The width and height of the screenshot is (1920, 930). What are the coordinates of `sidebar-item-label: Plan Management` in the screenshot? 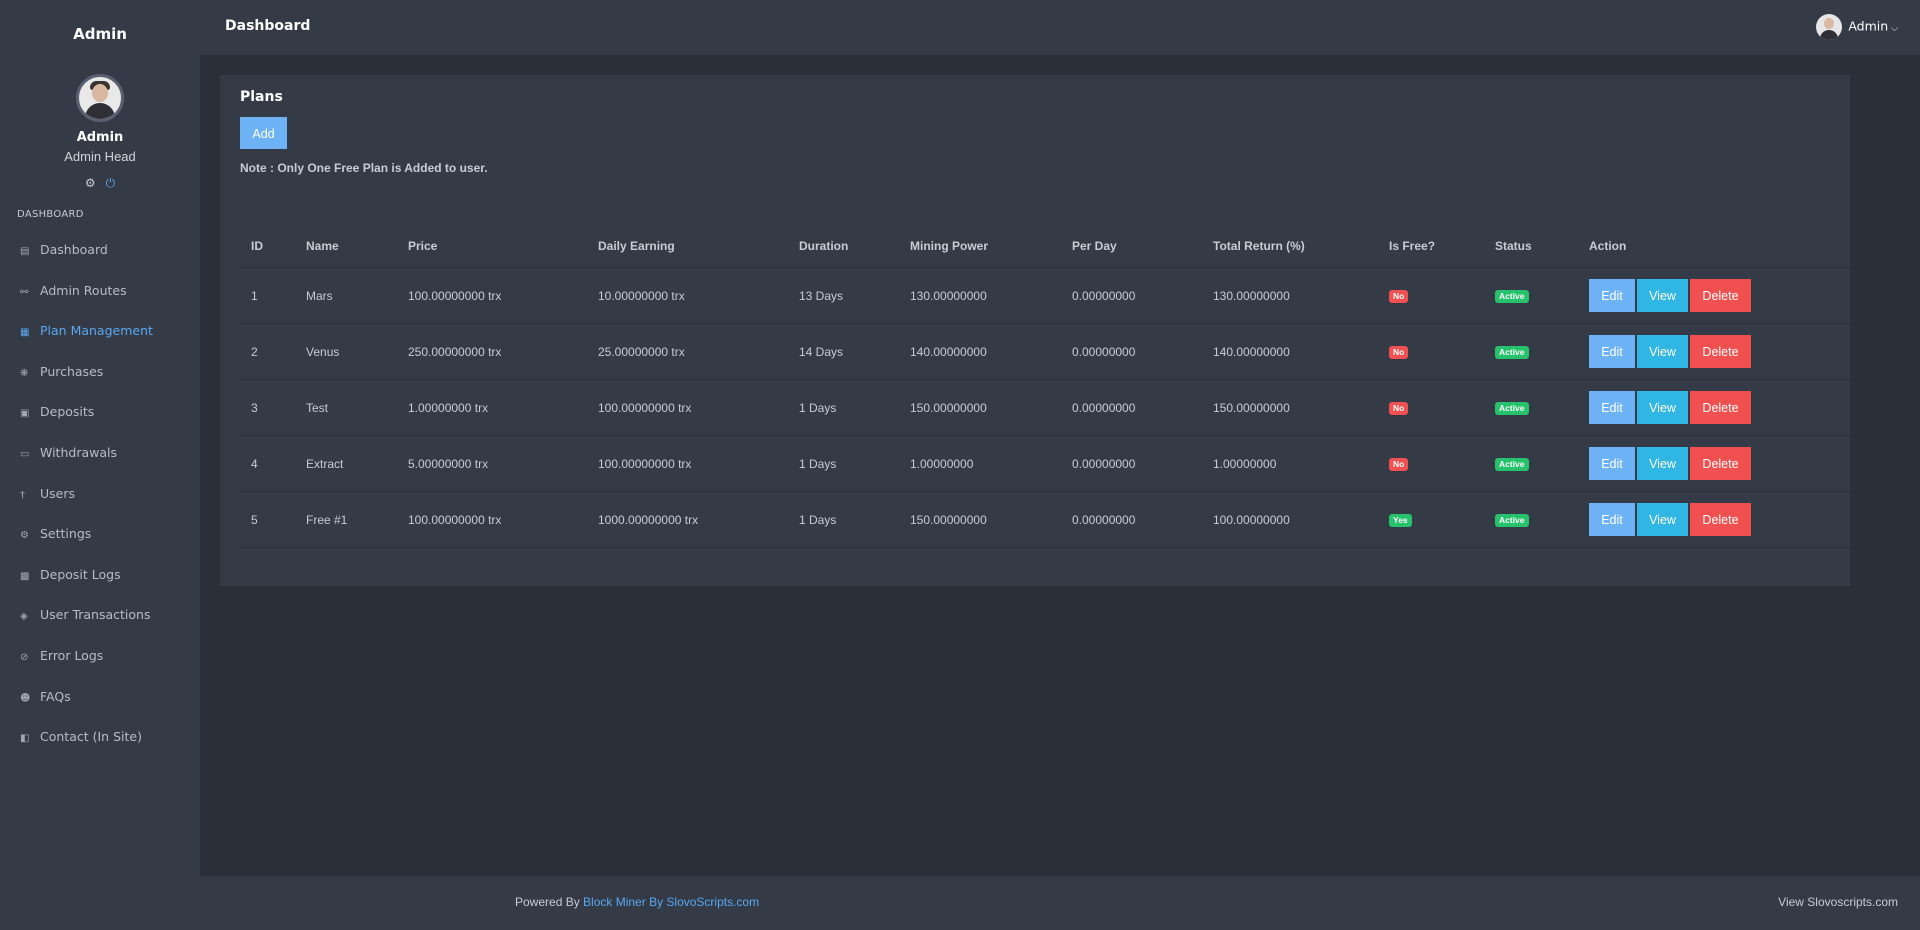 It's located at (96, 331).